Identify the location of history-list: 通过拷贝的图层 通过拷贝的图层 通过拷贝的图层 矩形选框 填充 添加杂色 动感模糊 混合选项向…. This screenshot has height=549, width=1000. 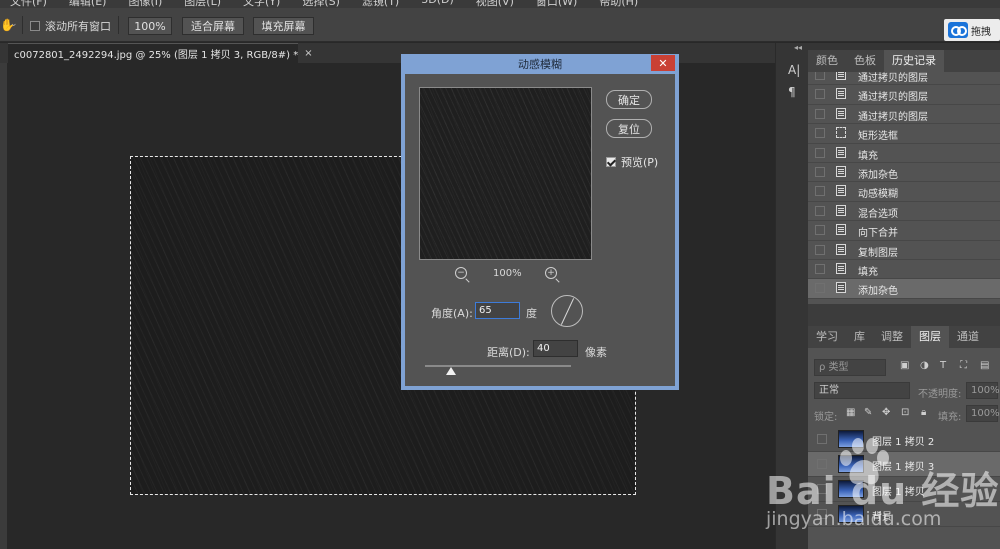
(904, 188).